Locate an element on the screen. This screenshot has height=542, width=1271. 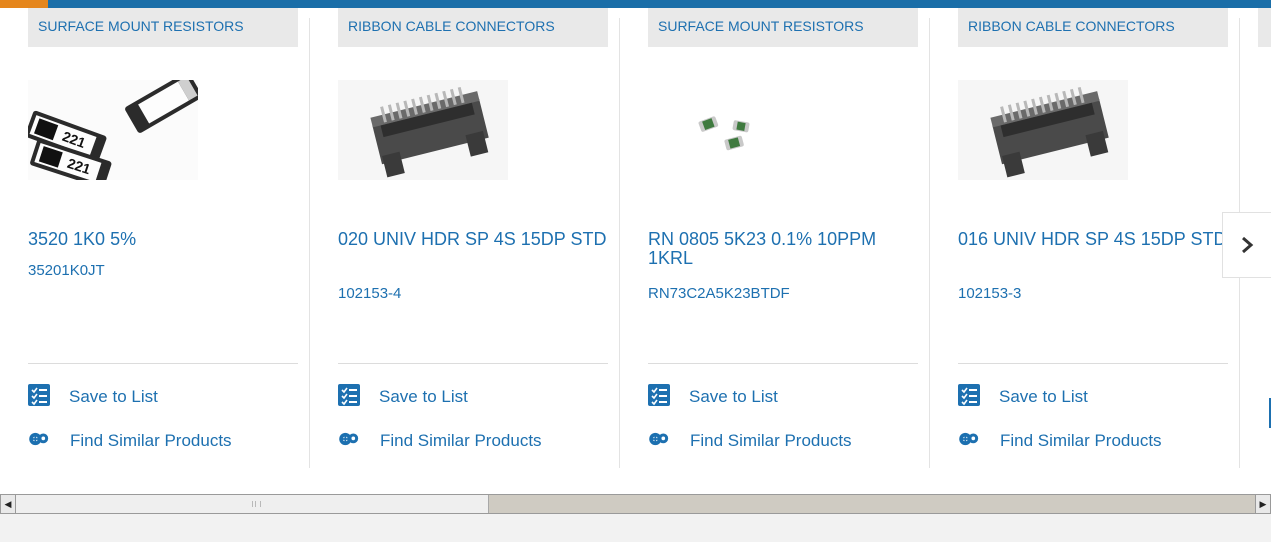
product-title: RN 0805 5K23 0.1% 10PPM 1KRL is located at coordinates (783, 249).